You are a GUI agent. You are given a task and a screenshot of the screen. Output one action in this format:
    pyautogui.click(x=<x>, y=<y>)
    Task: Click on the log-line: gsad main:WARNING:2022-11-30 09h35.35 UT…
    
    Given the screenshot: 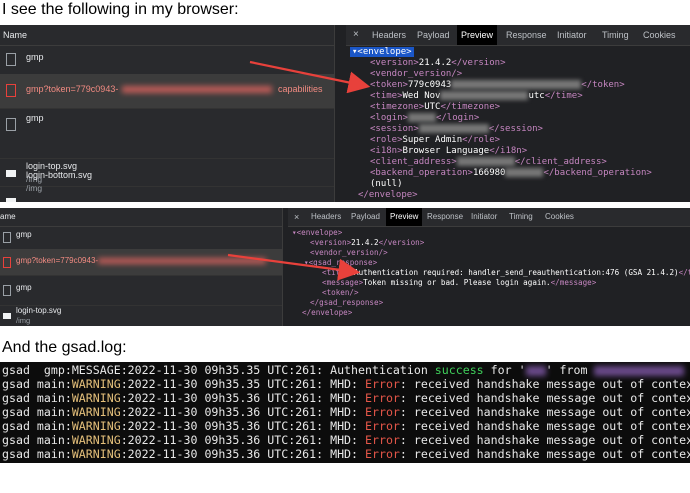 What is the action you would take?
    pyautogui.click(x=346, y=384)
    